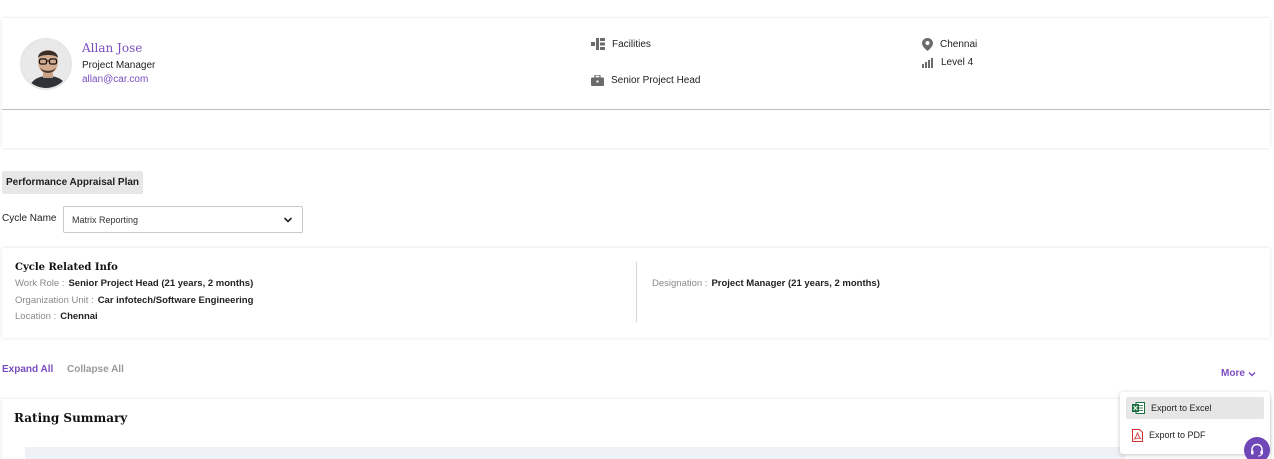  What do you see at coordinates (927, 62) in the screenshot?
I see `signal-bars-icon` at bounding box center [927, 62].